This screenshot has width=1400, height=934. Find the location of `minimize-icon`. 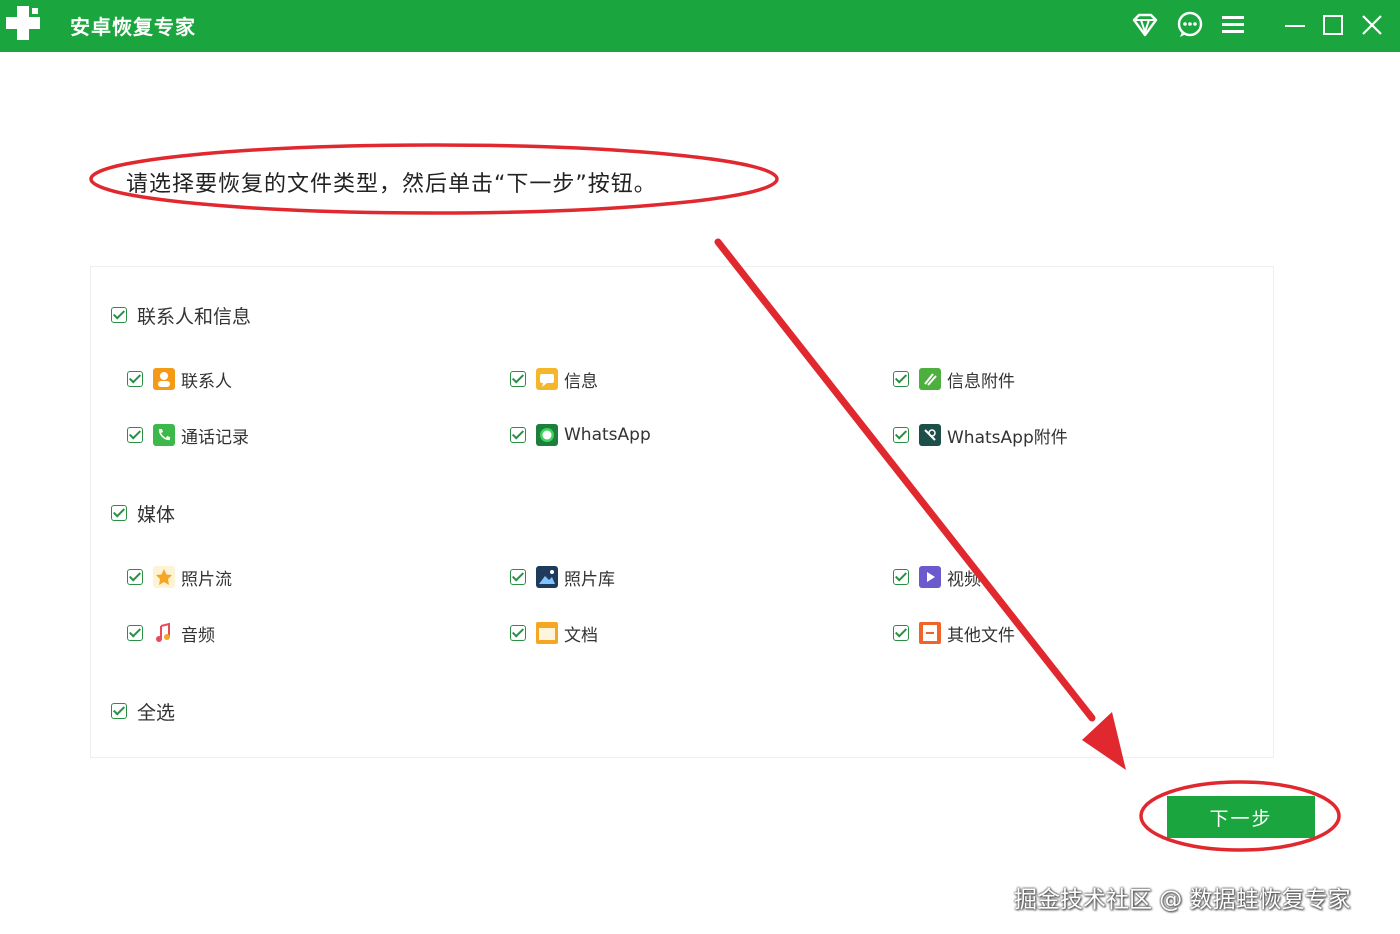

minimize-icon is located at coordinates (1295, 25).